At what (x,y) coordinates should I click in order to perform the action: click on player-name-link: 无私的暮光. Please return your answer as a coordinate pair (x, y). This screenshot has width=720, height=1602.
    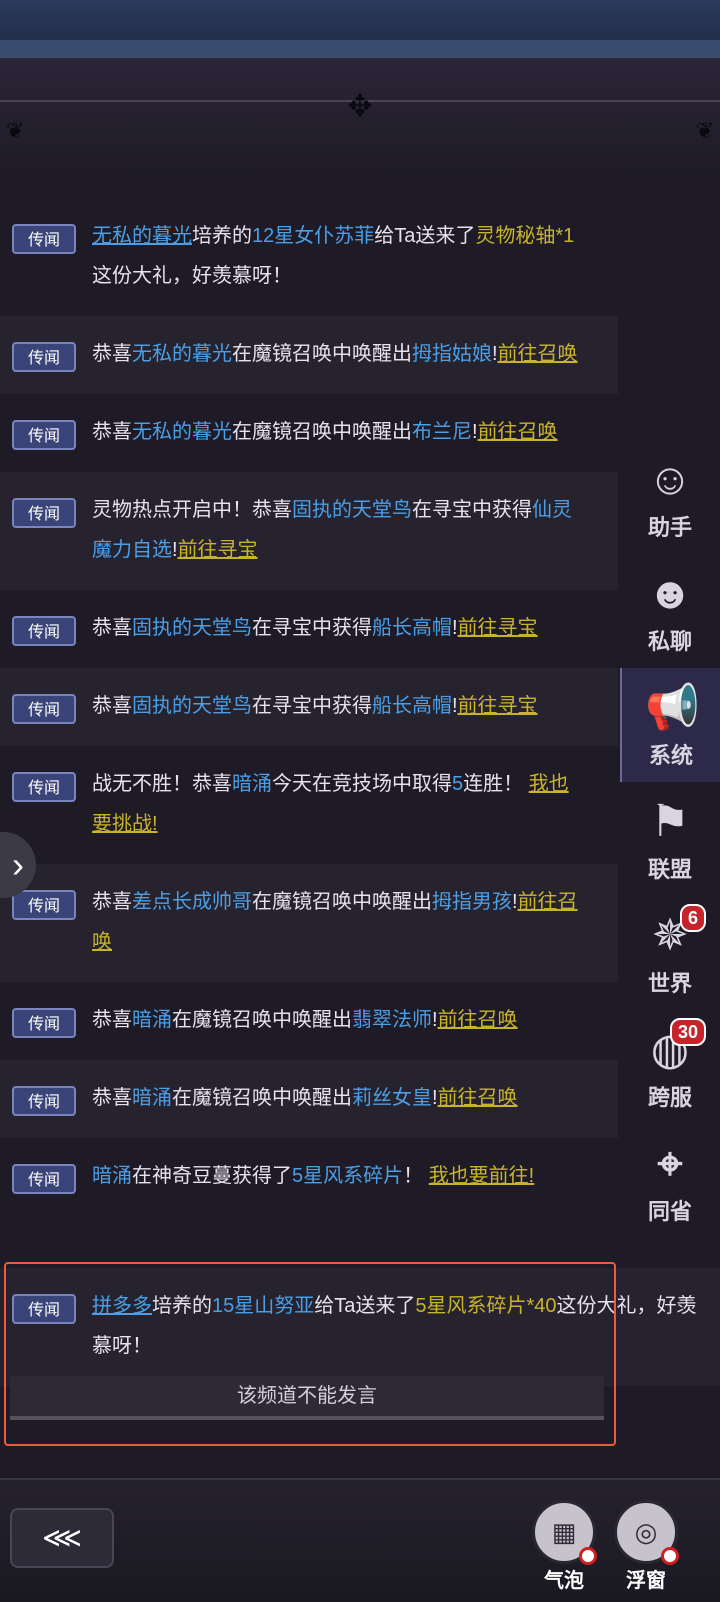
    Looking at the image, I should click on (142, 236).